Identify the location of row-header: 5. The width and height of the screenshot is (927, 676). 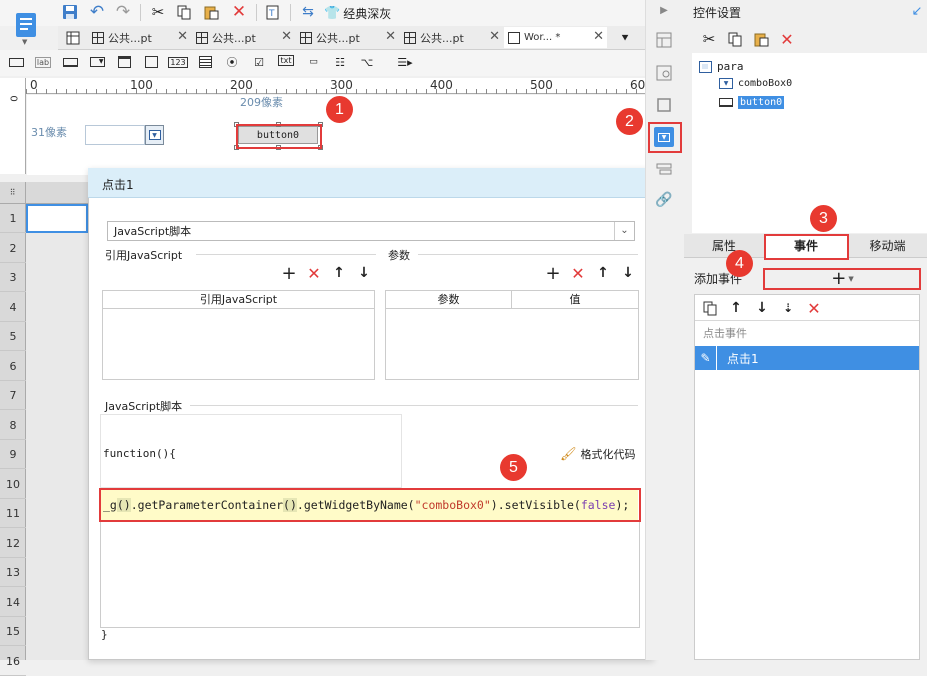
(13, 336).